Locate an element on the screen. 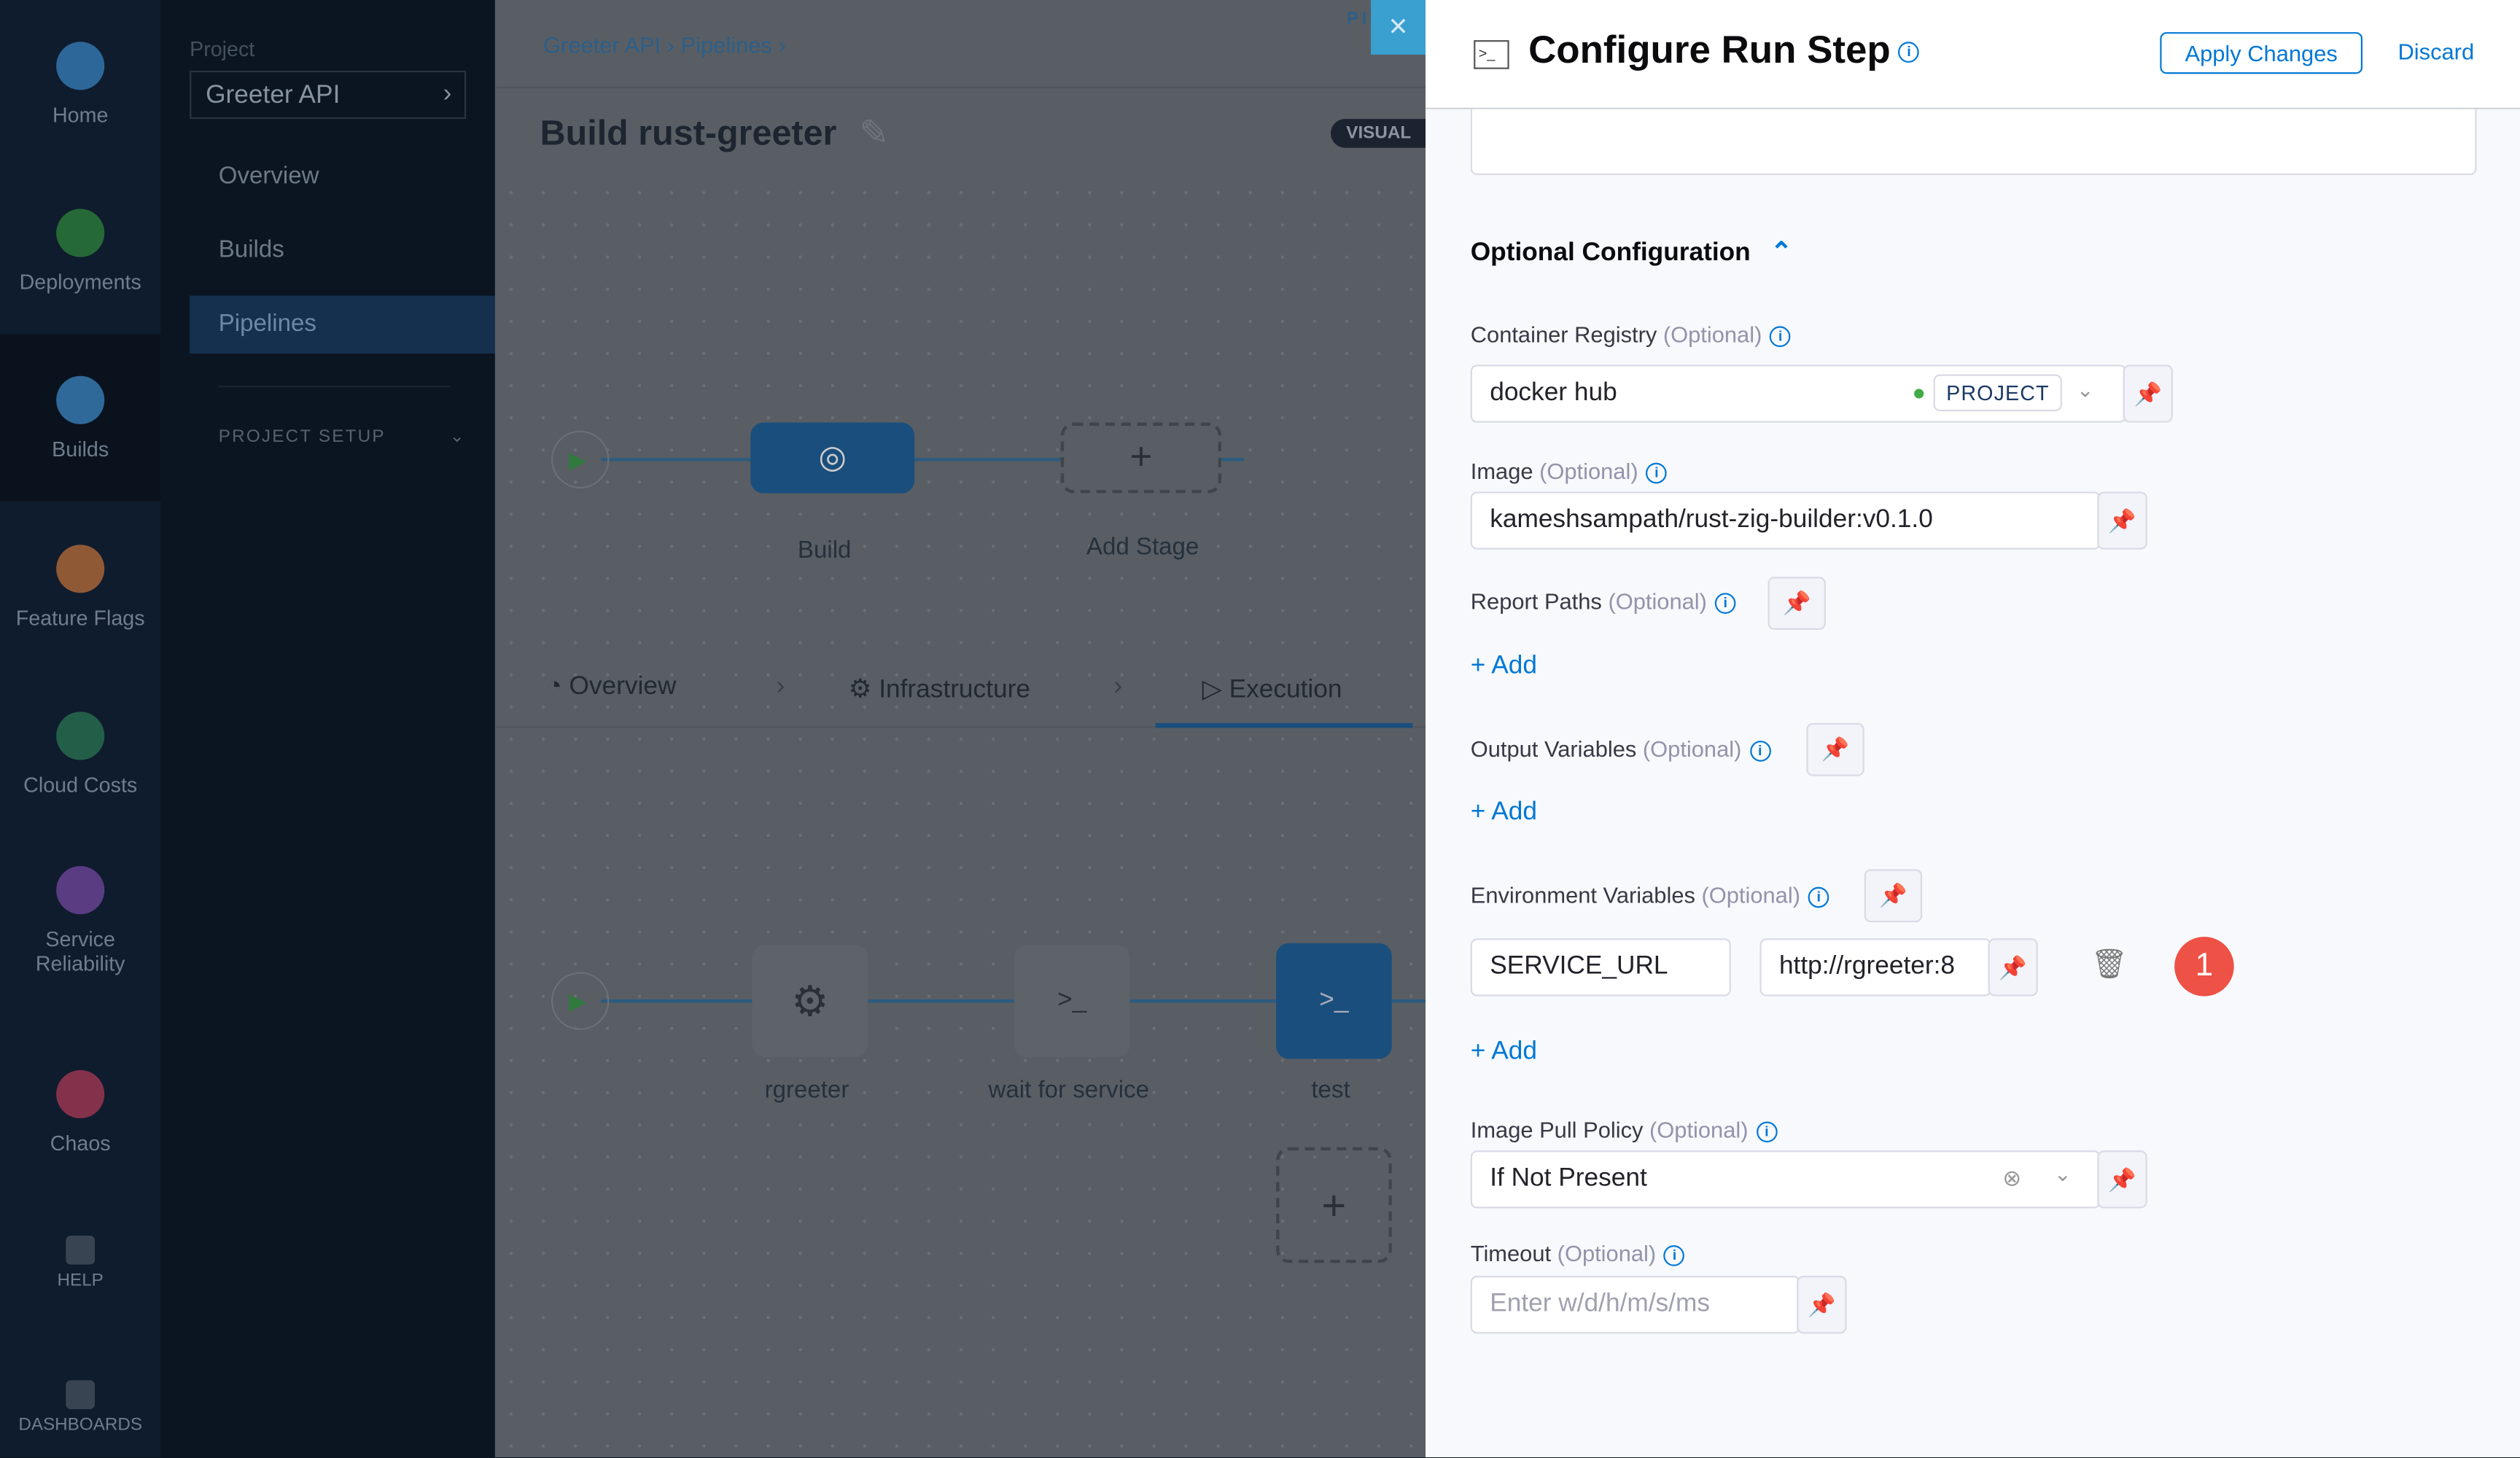 This screenshot has width=2520, height=1458. add-env-var-button: + Add is located at coordinates (1504, 1052).